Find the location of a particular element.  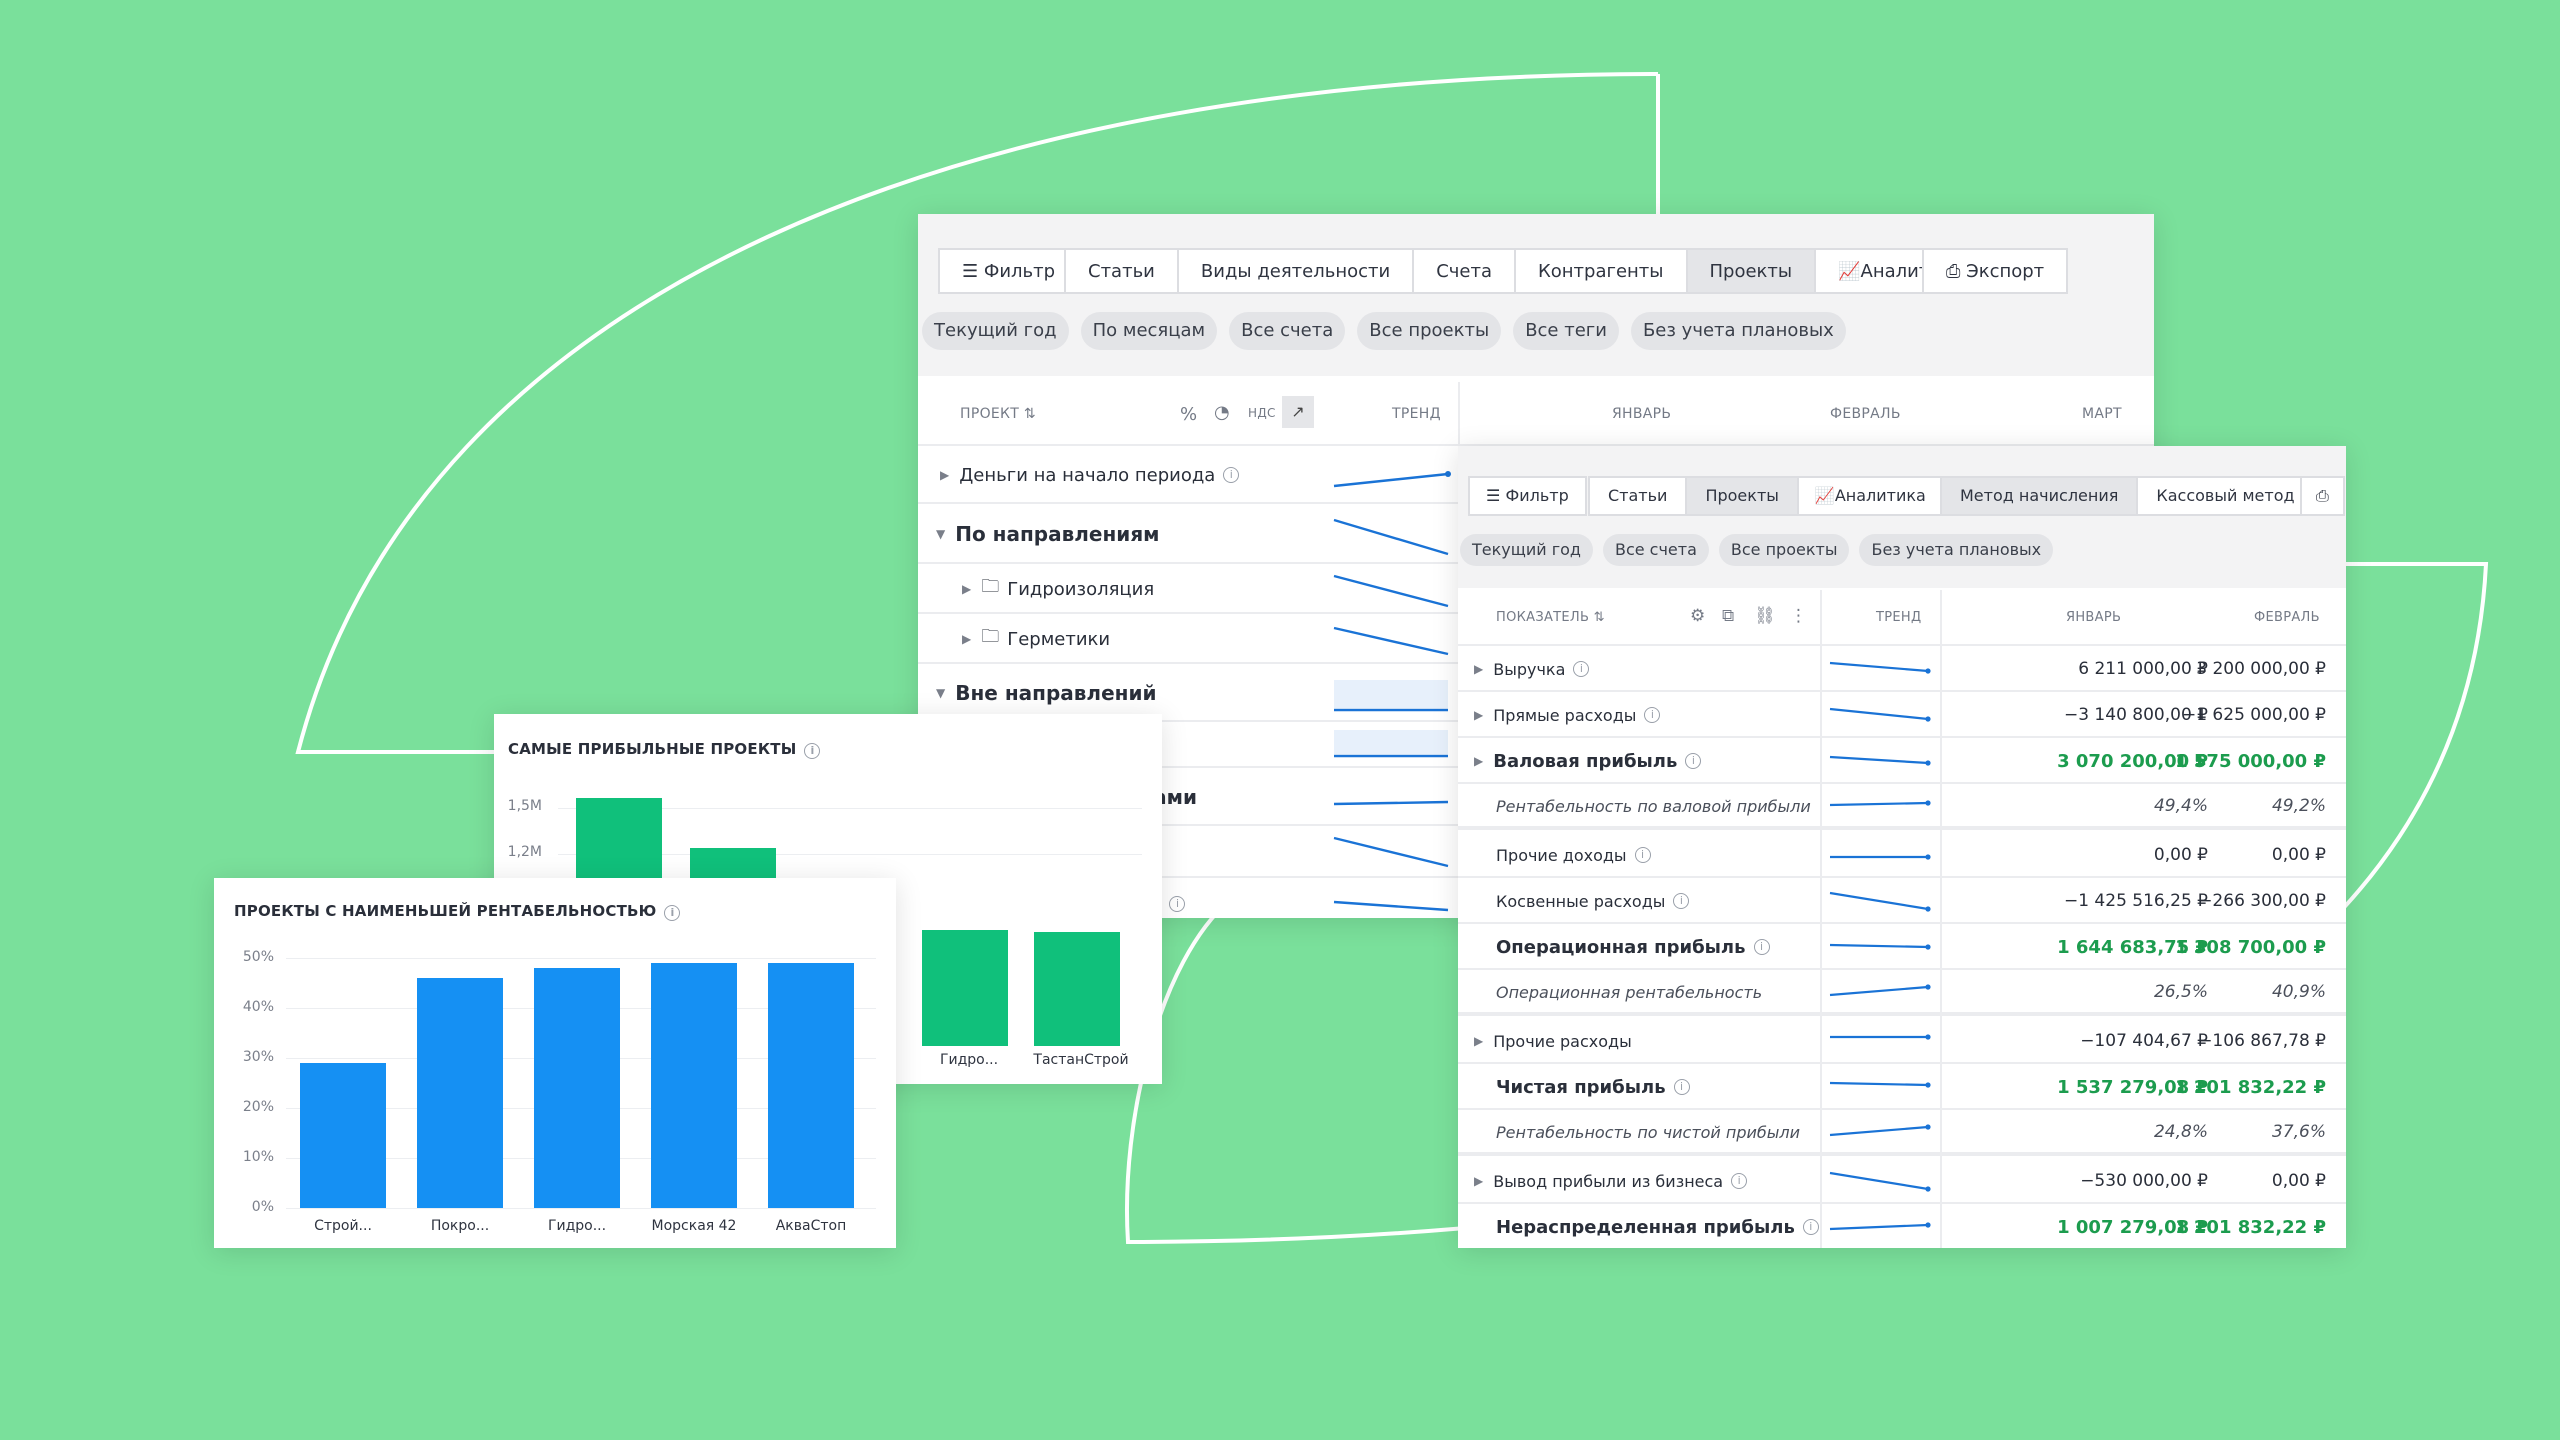

tab-counterparties: Контрагенты is located at coordinates (1601, 271).